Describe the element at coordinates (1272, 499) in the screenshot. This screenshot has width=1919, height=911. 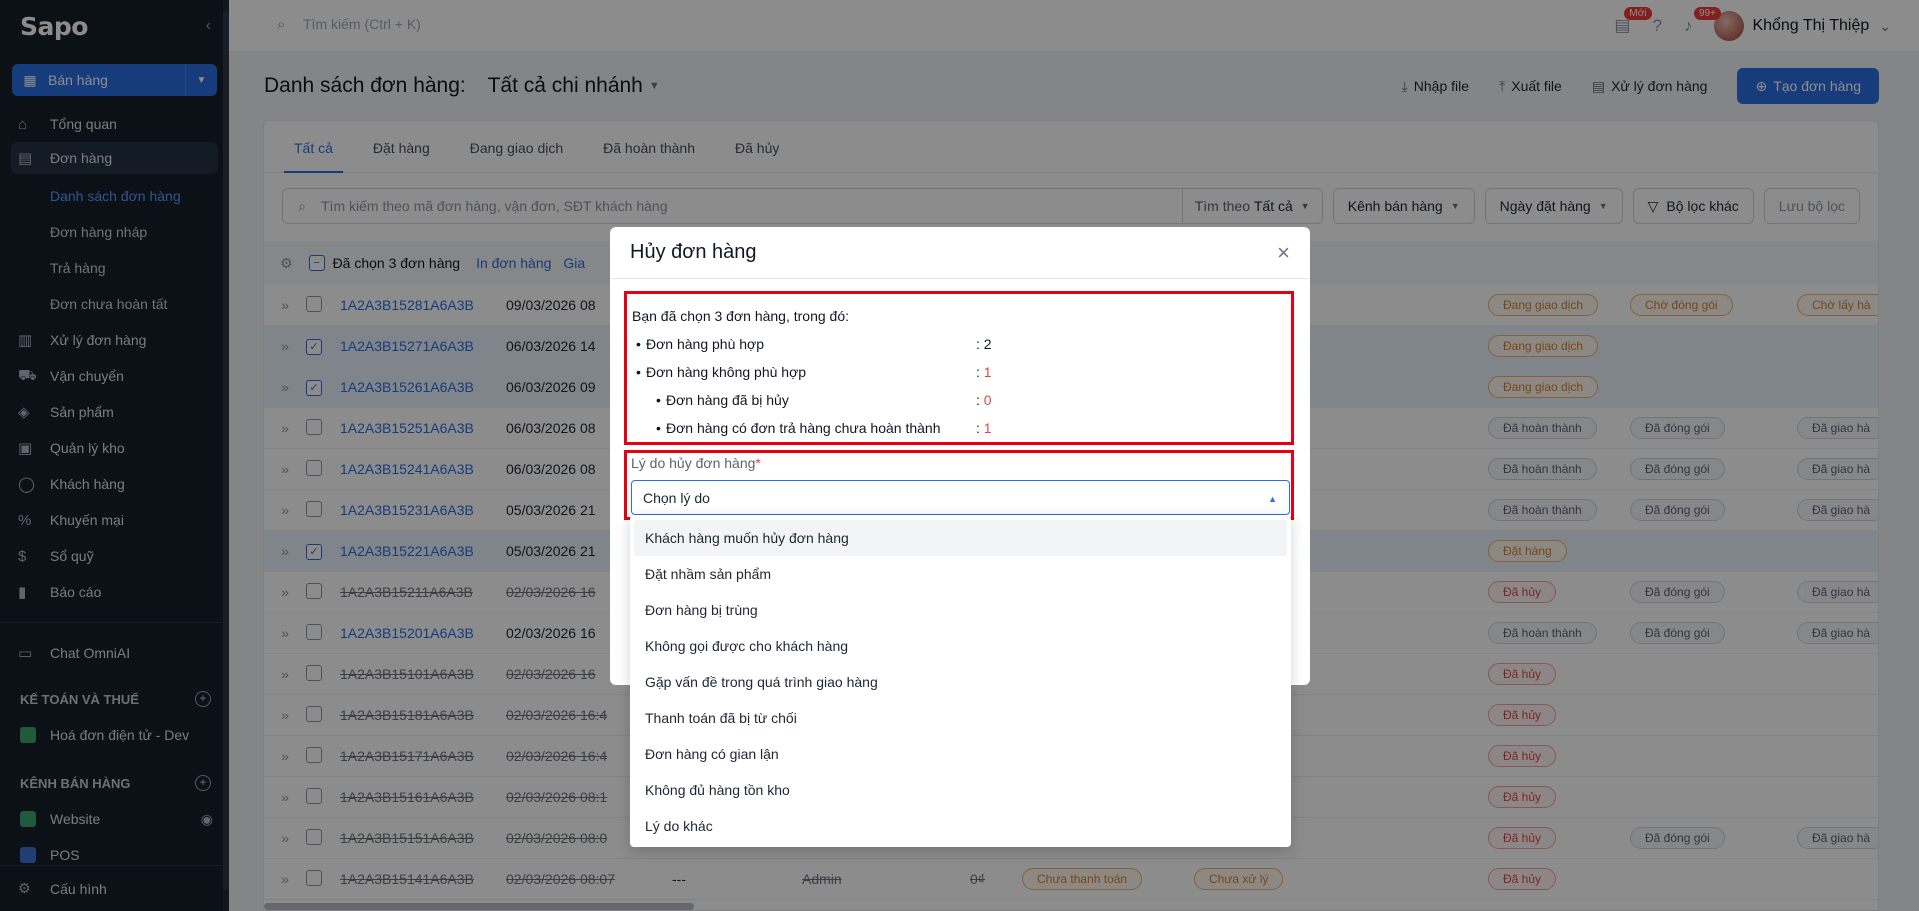
I see `caret-up-icon: ▲` at that location.